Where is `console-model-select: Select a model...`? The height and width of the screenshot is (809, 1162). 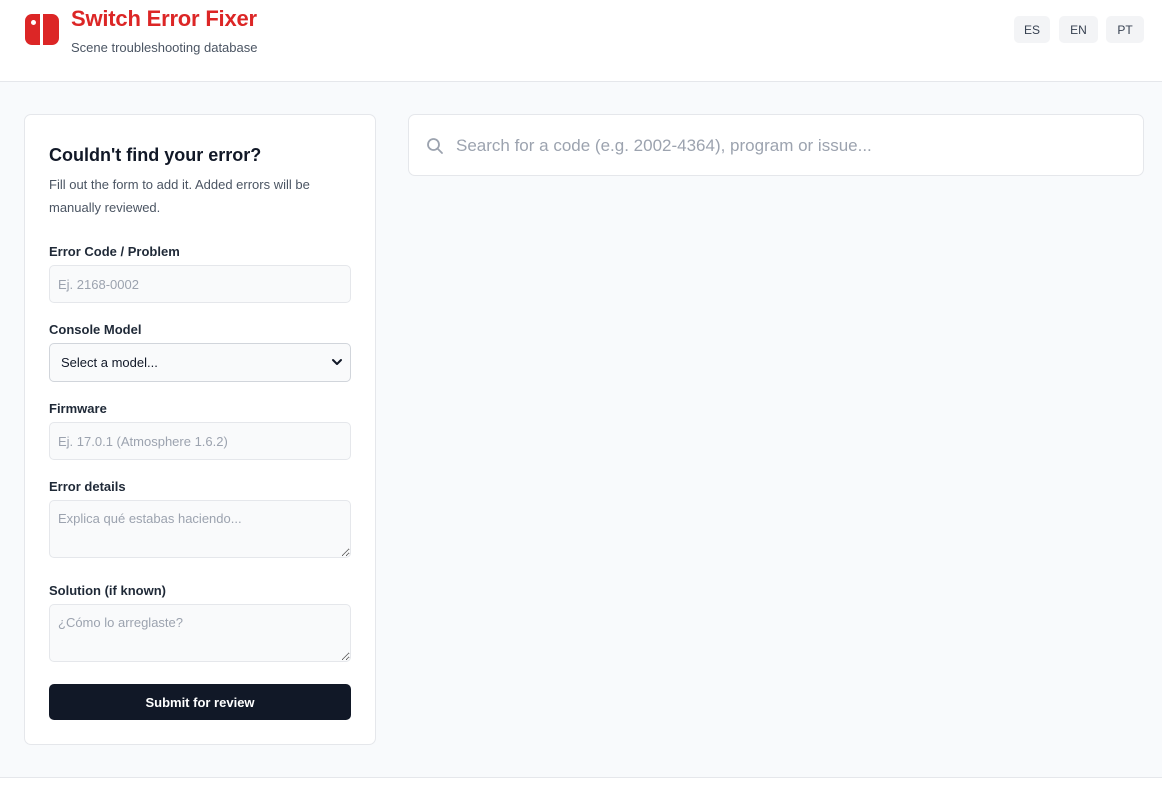 console-model-select: Select a model... is located at coordinates (200, 362).